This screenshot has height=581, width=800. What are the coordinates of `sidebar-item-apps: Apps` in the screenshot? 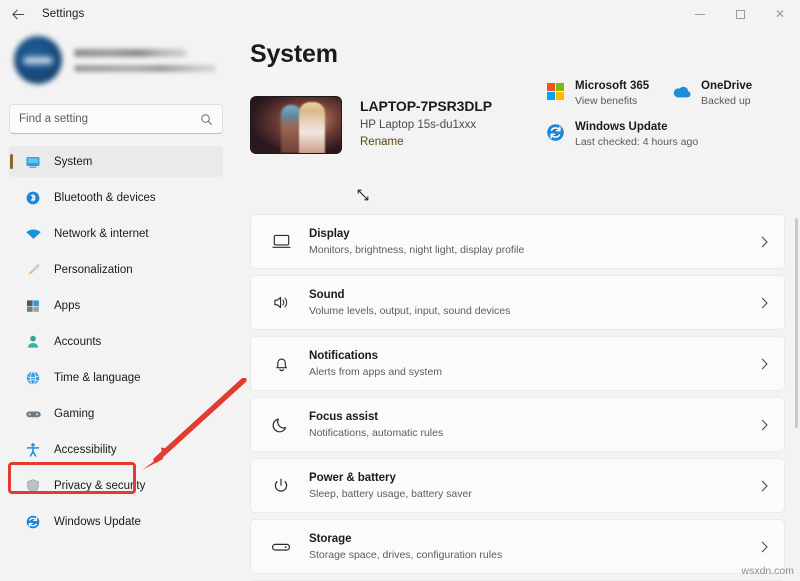 It's located at (116, 305).